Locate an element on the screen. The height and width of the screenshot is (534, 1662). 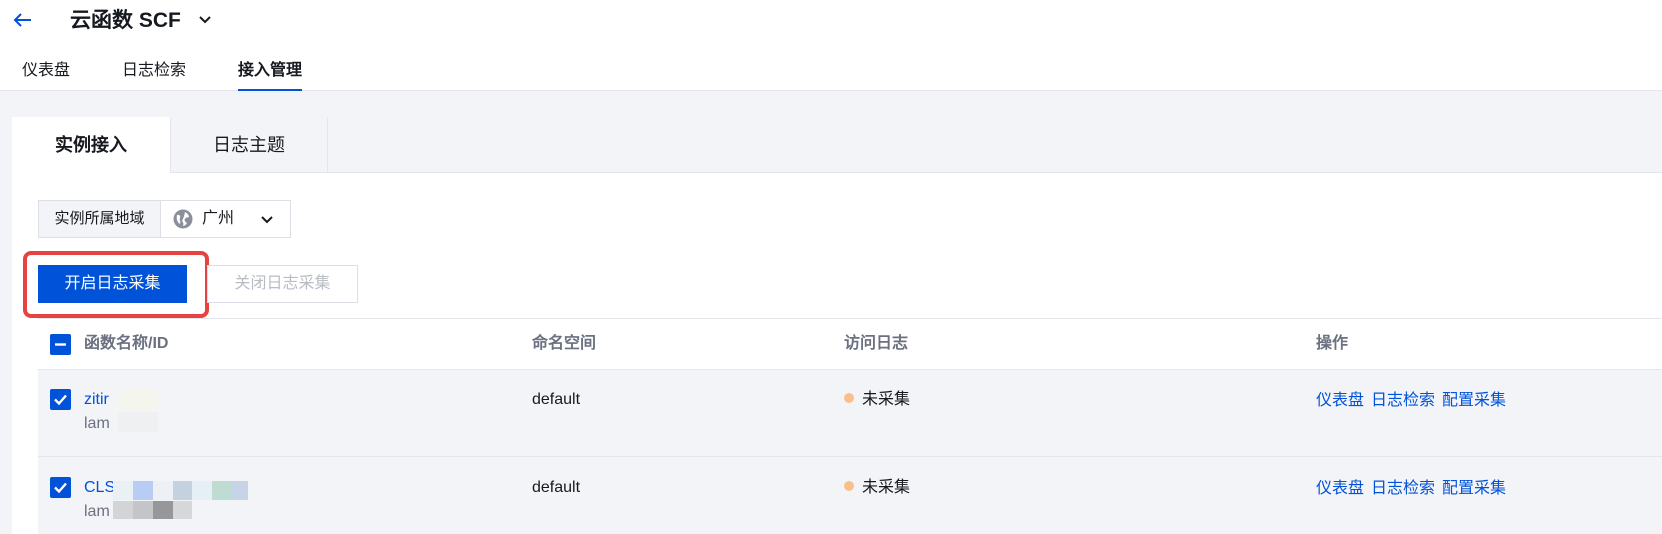
column-header-access-log: 访问日志 is located at coordinates (876, 343).